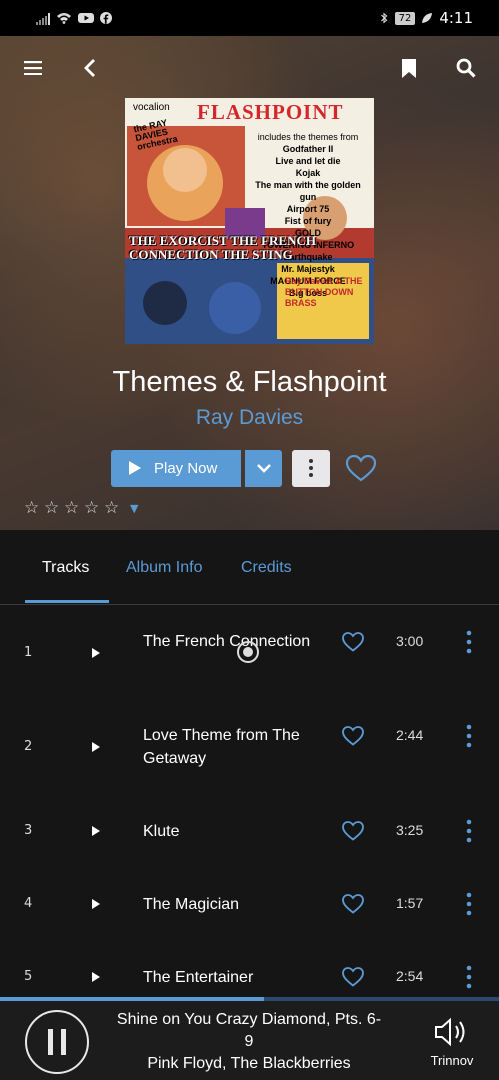 This screenshot has width=499, height=1080. What do you see at coordinates (308, 149) in the screenshot?
I see `cover-theme-item: Godfather II` at bounding box center [308, 149].